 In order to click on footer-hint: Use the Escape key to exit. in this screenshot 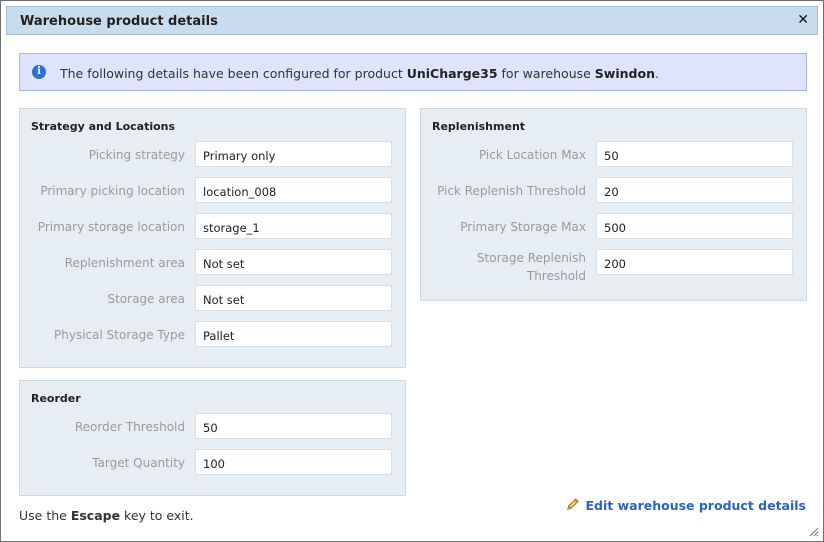, I will do `click(106, 515)`.